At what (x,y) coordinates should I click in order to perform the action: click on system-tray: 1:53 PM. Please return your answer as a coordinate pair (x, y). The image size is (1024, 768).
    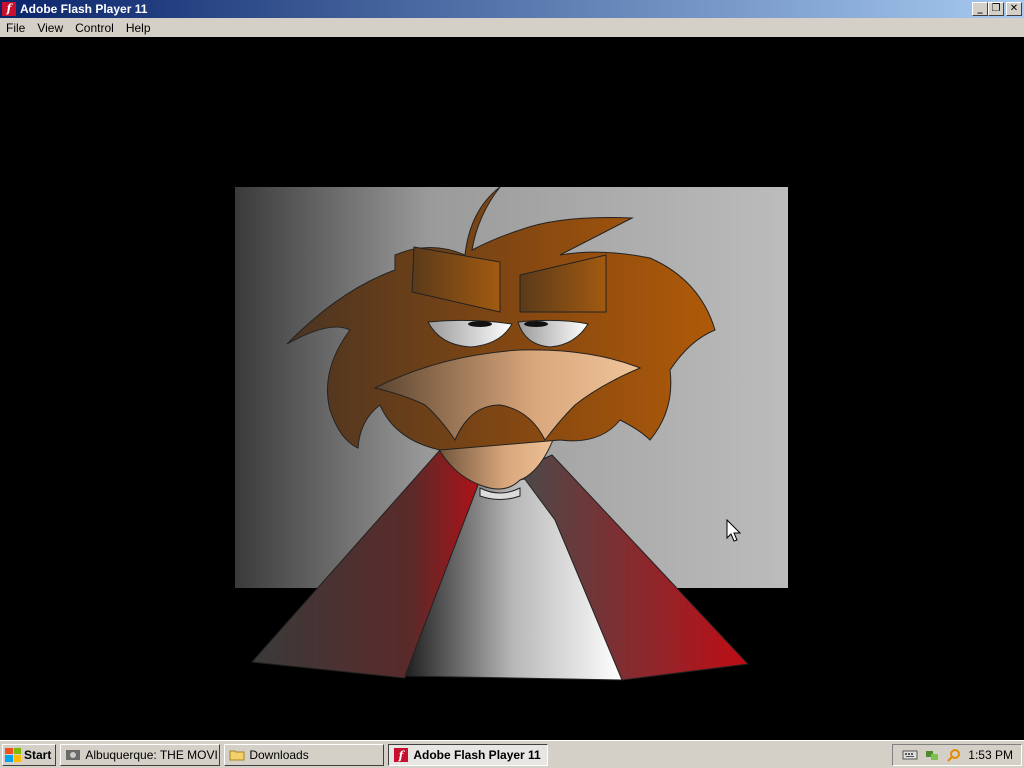
    Looking at the image, I should click on (957, 755).